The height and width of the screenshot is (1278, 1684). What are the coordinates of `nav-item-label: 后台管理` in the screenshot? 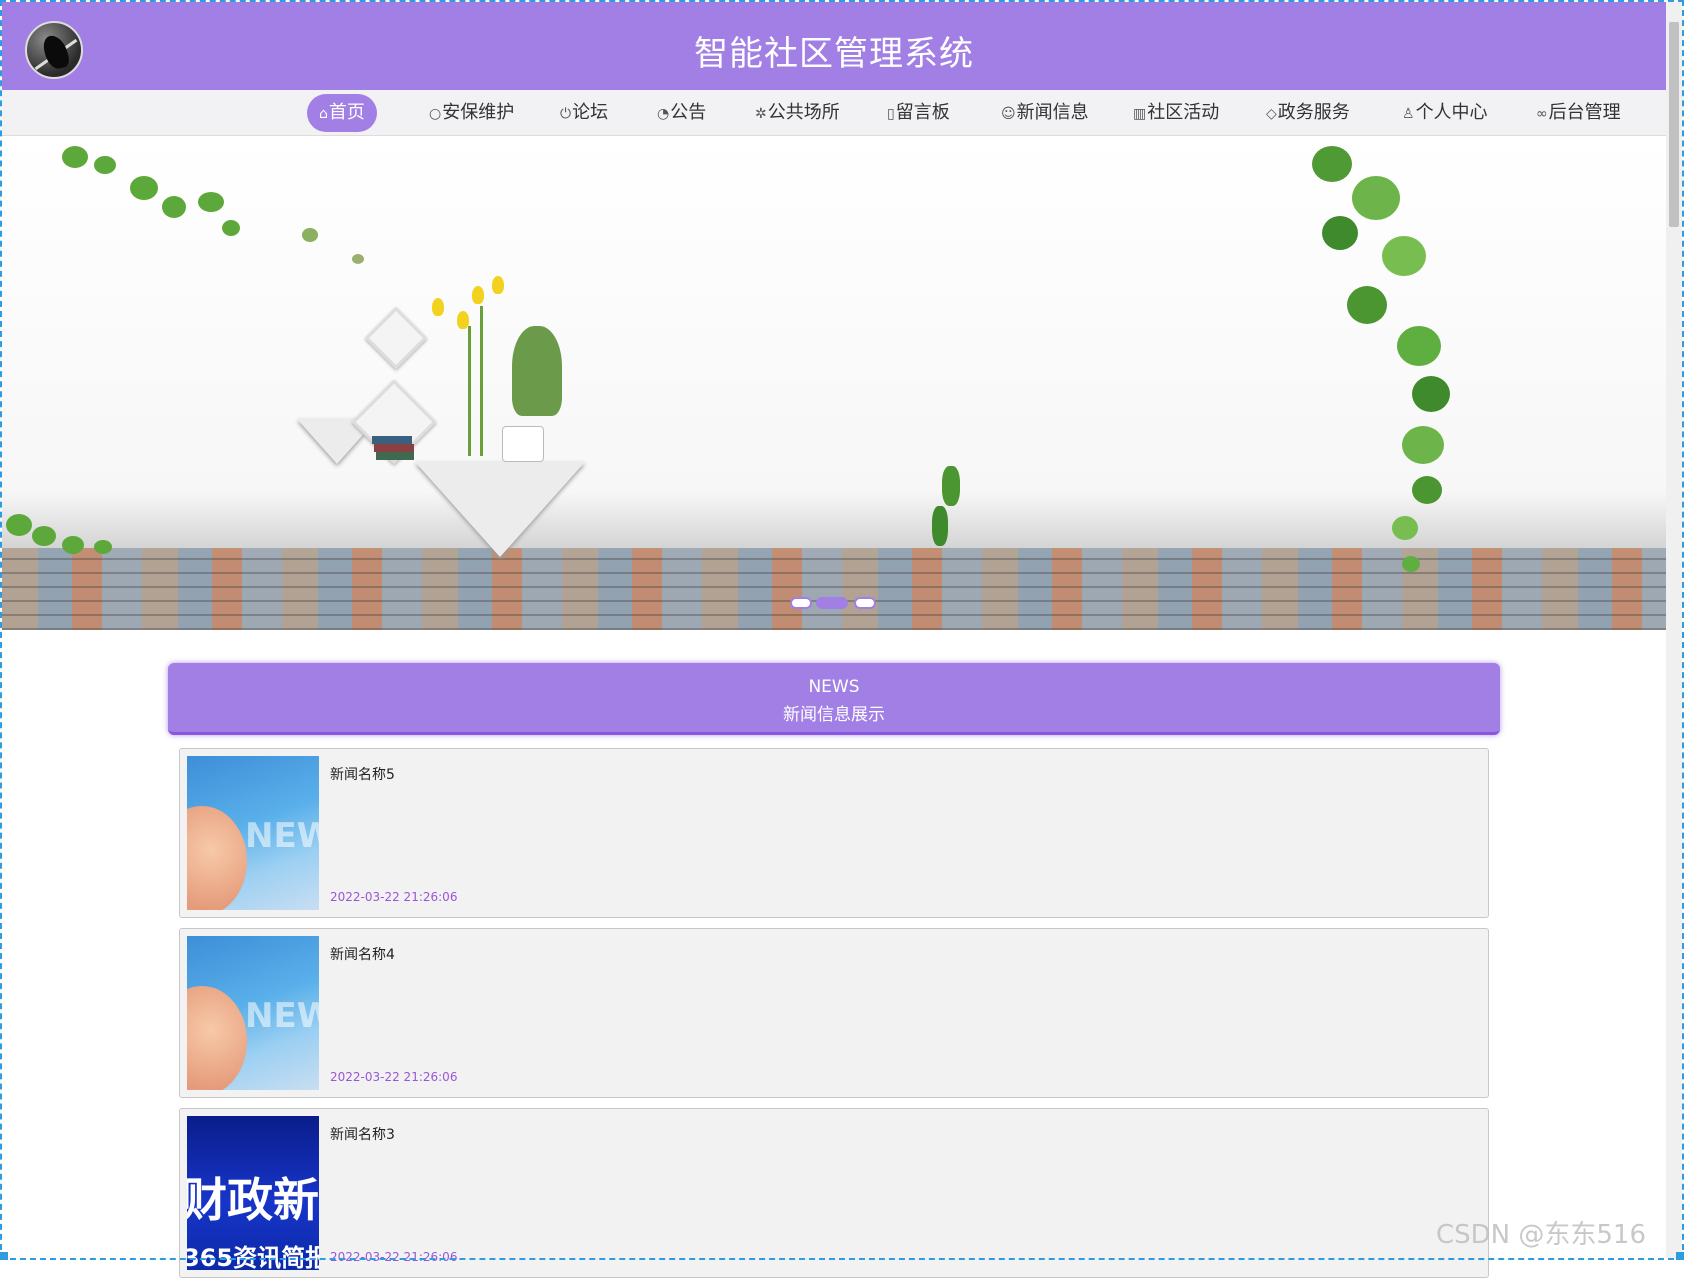 It's located at (1584, 112).